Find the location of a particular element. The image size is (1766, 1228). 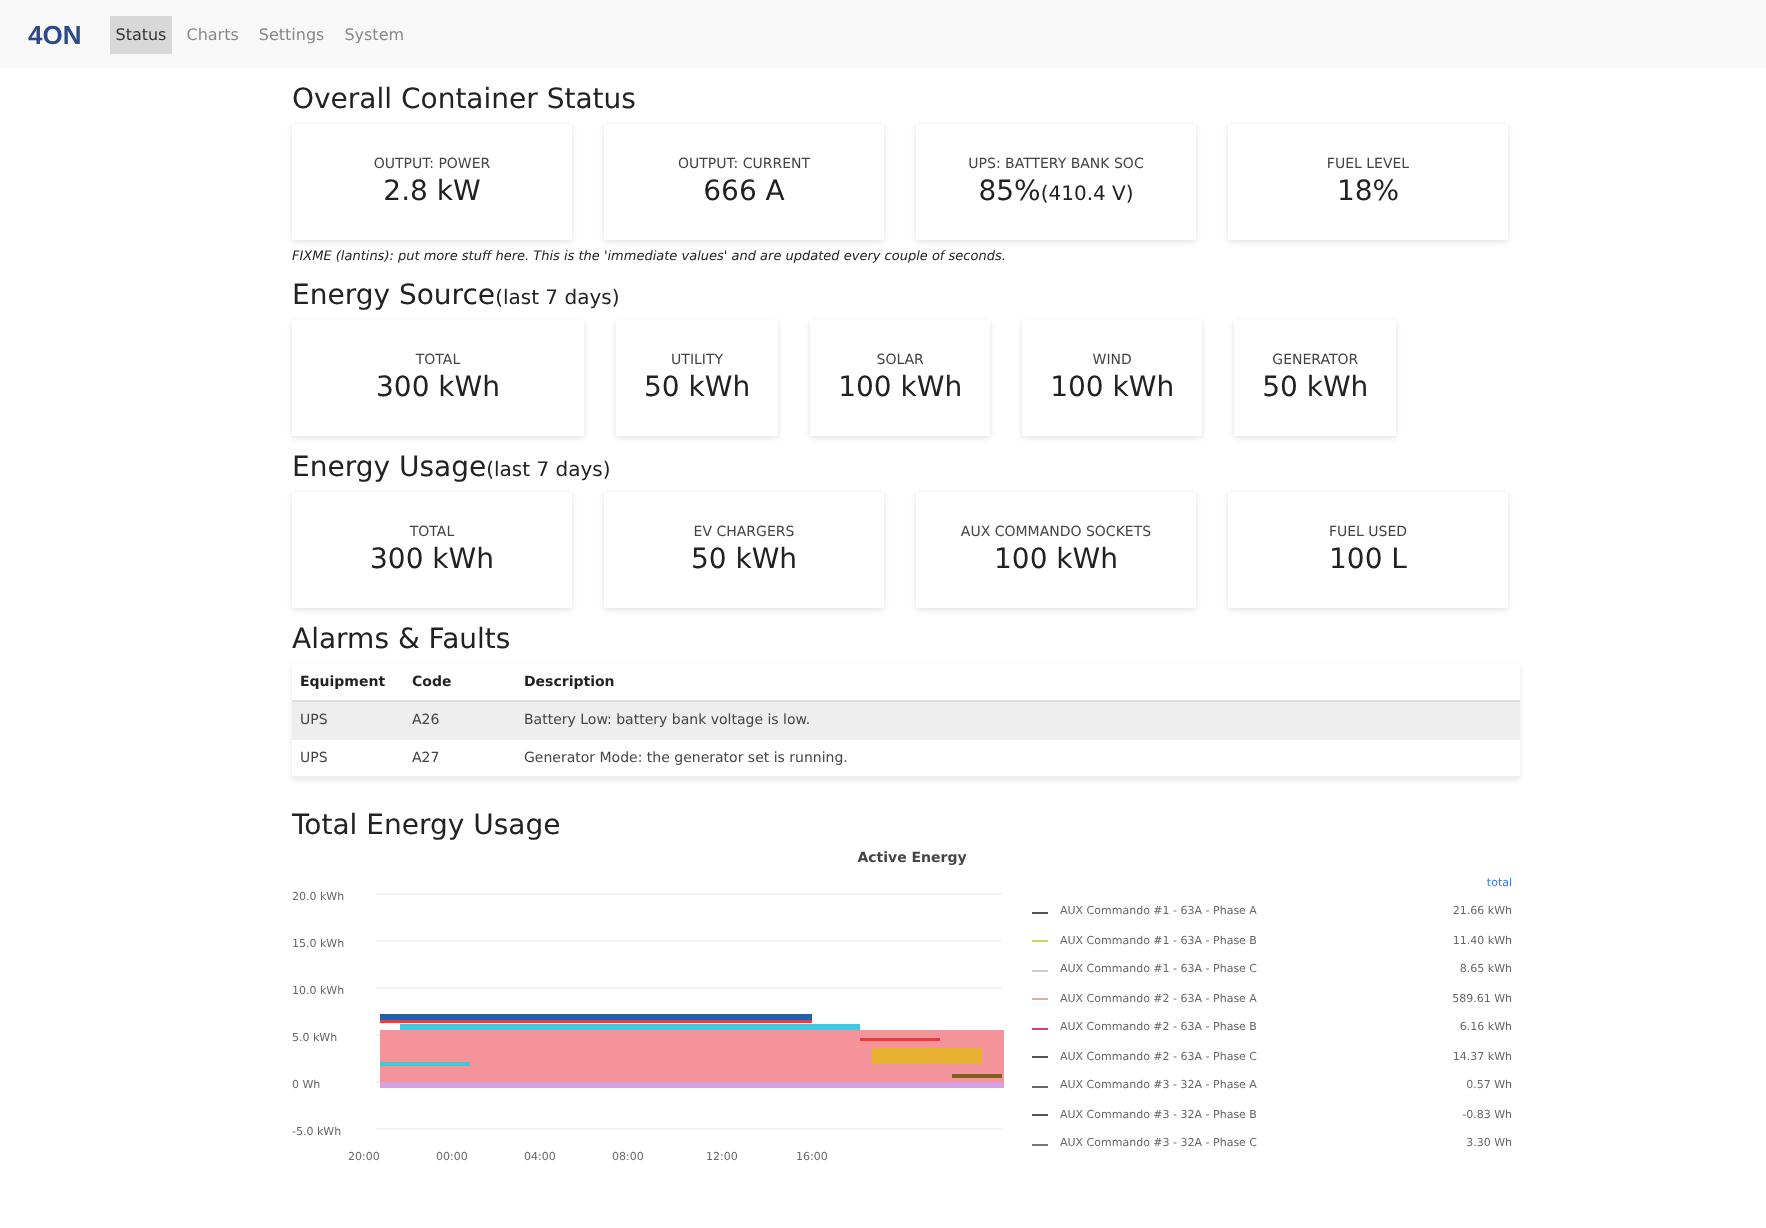

stat-value: 2.8 kW is located at coordinates (432, 192).